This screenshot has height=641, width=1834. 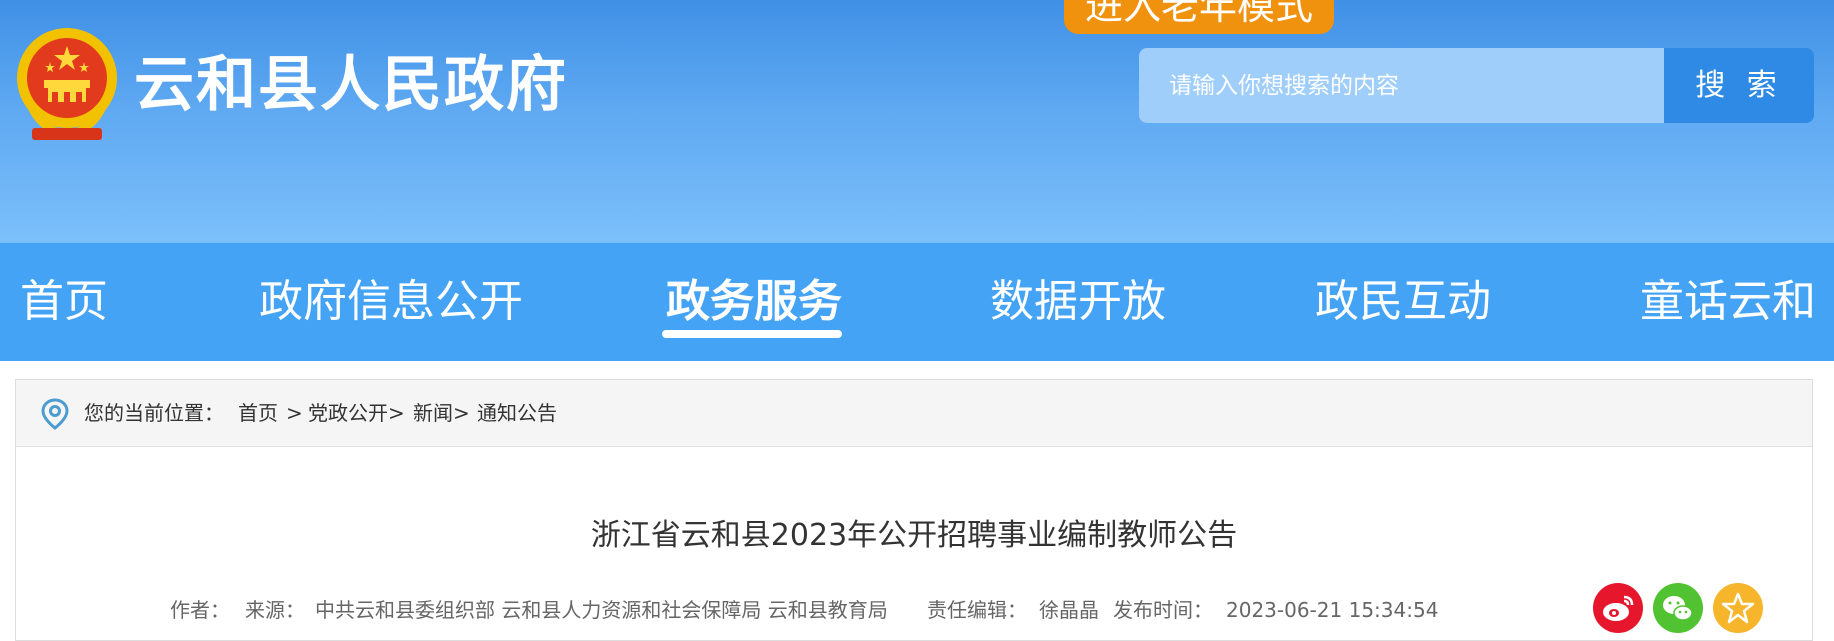 I want to click on nav-item-fairytale-yunhe: 童话云和, so click(x=1728, y=302).